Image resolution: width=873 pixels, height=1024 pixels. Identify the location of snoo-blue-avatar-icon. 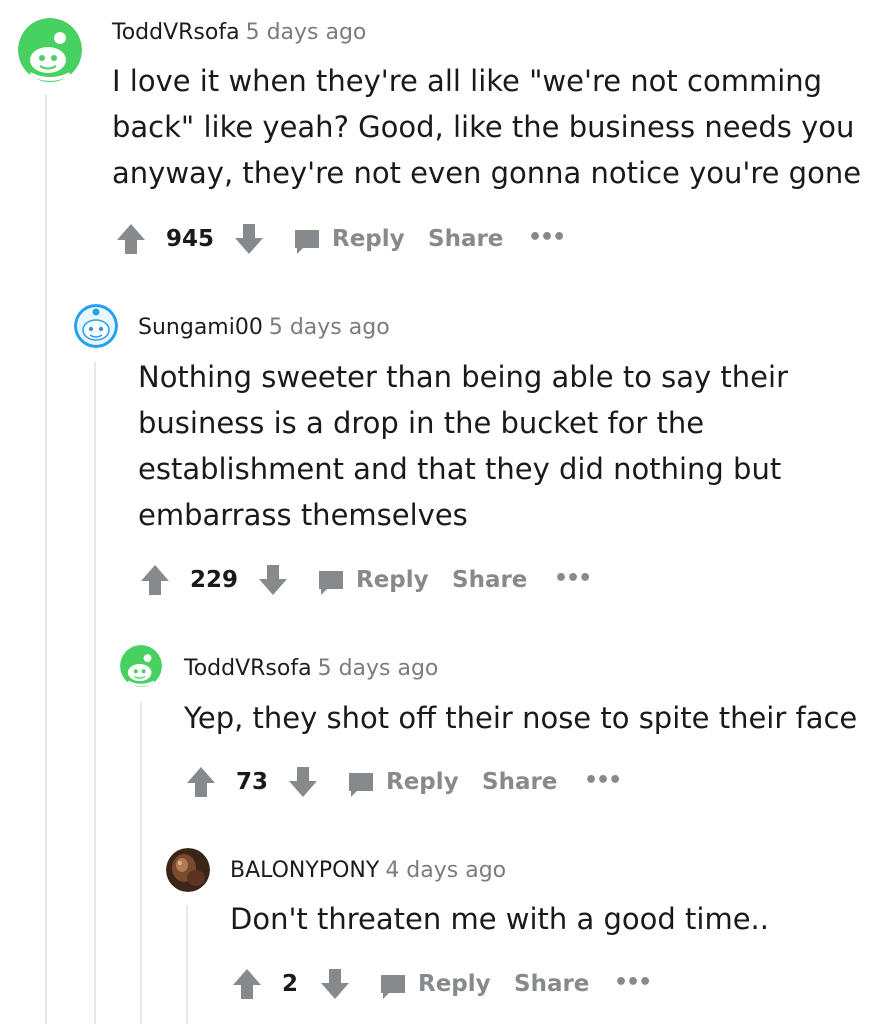
(96, 326).